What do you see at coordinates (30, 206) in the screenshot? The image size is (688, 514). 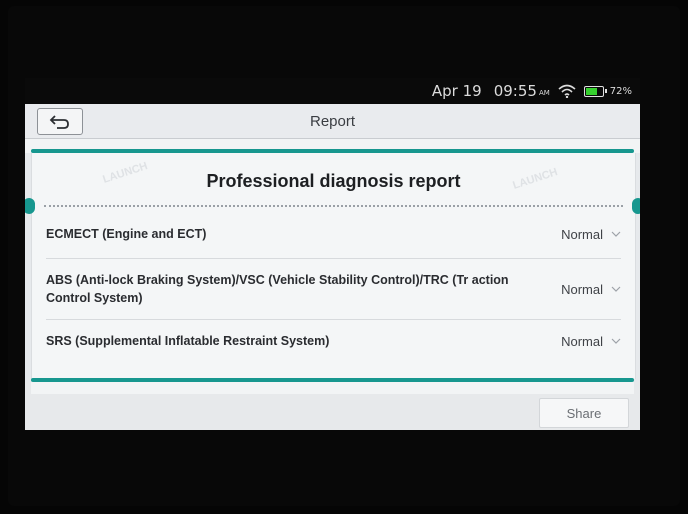 I see `card-notch-left` at bounding box center [30, 206].